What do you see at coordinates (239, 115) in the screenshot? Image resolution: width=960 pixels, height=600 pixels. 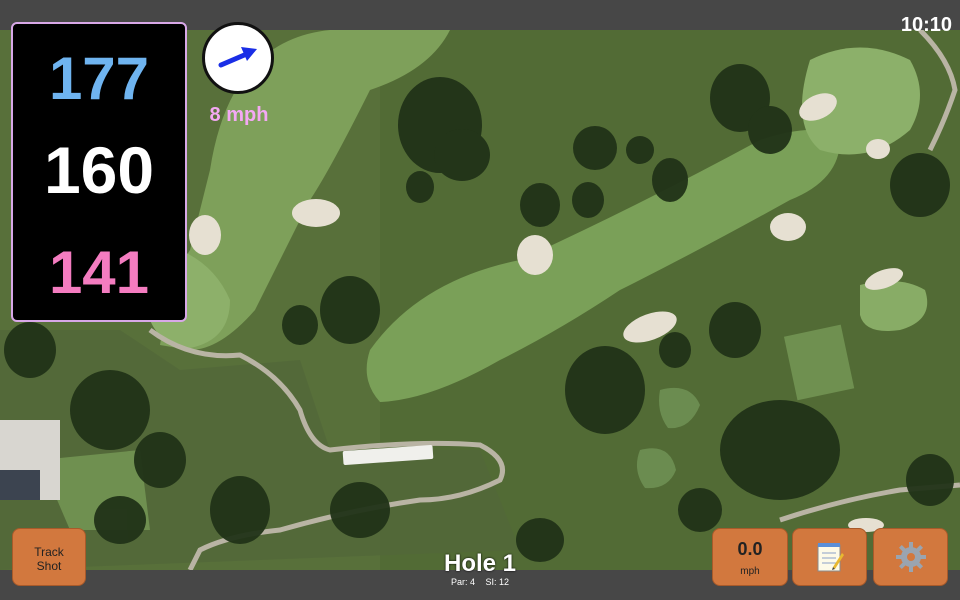 I see `wind-speed-label: 8 mph` at bounding box center [239, 115].